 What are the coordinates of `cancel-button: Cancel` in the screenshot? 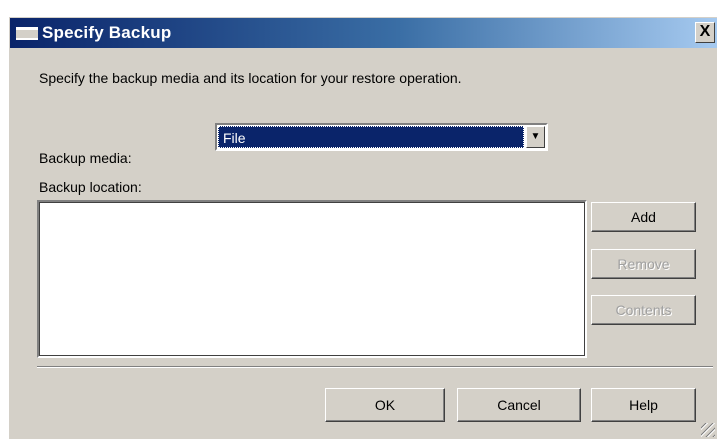 It's located at (519, 405).